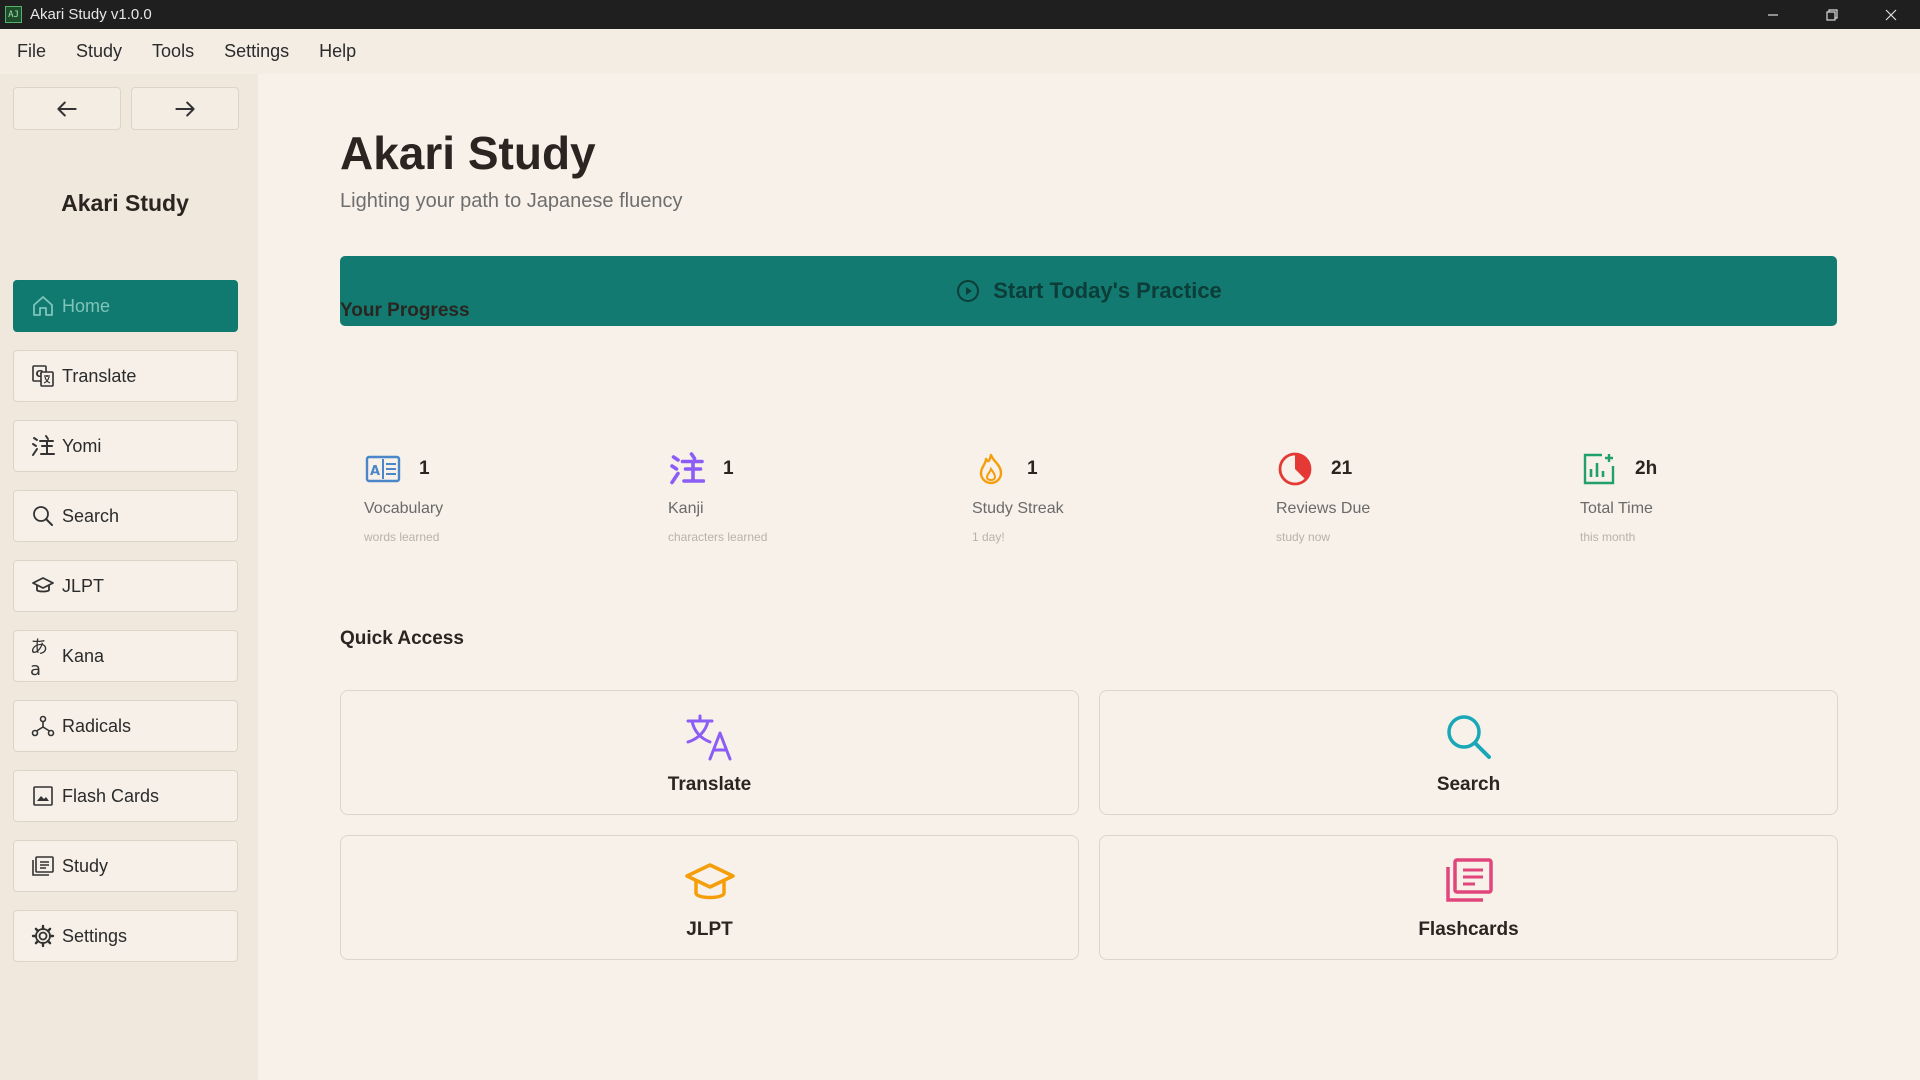 Image resolution: width=1920 pixels, height=1080 pixels. What do you see at coordinates (1468, 881) in the screenshot?
I see `flashcards-icon` at bounding box center [1468, 881].